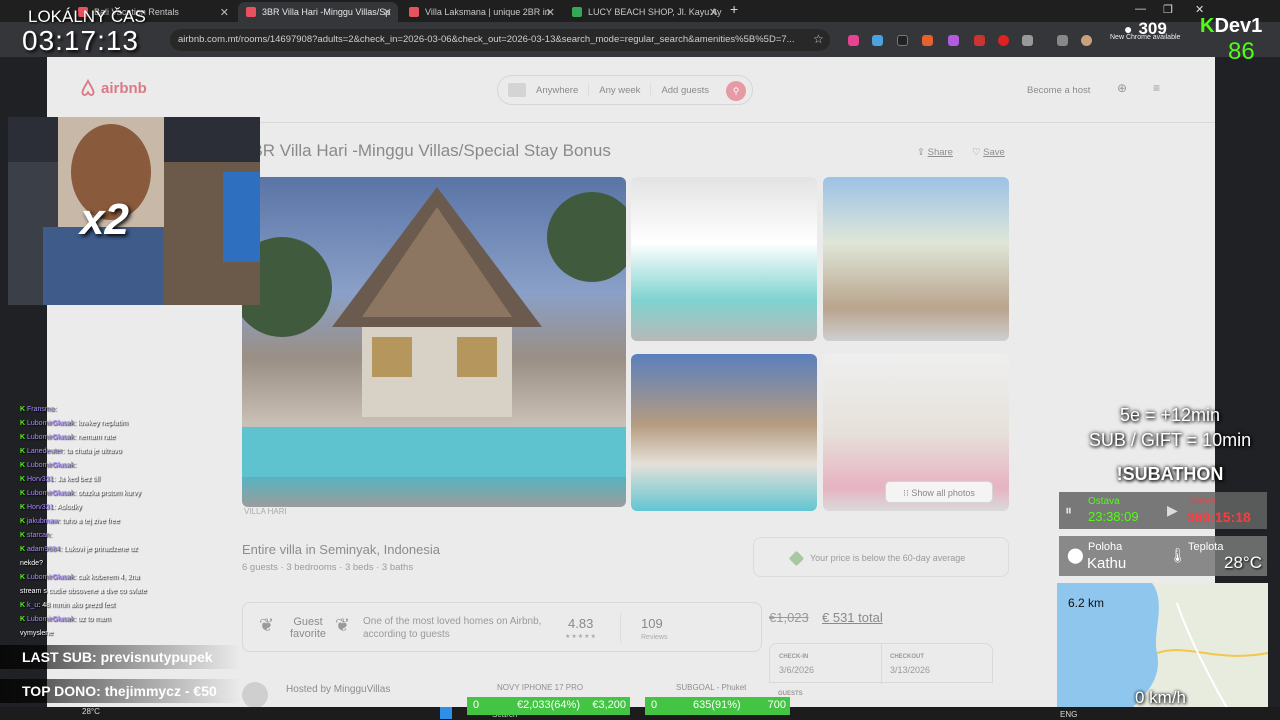  What do you see at coordinates (1156, 88) in the screenshot?
I see `hamburger-menu-icon: ≡` at bounding box center [1156, 88].